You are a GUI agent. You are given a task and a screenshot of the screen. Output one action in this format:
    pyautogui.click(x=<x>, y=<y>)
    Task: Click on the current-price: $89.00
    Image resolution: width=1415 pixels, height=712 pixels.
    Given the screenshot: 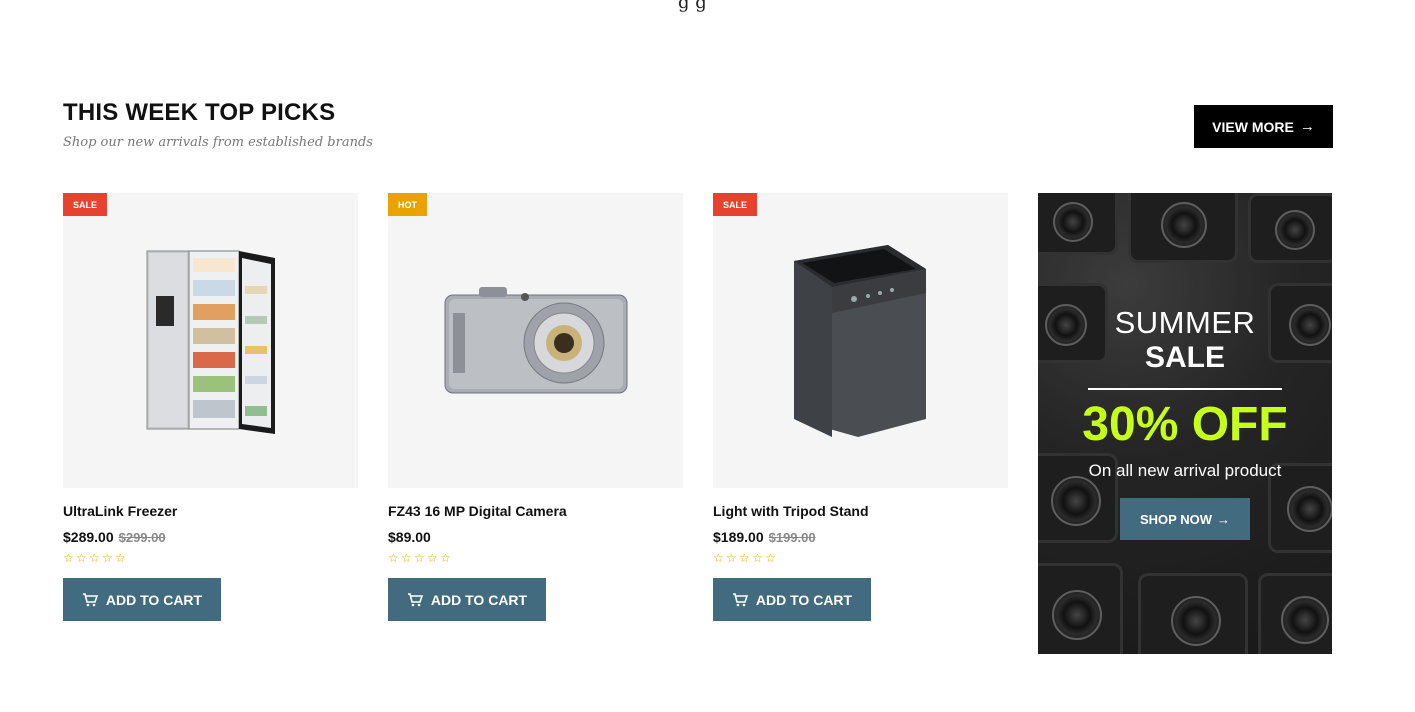 What is the action you would take?
    pyautogui.click(x=409, y=537)
    